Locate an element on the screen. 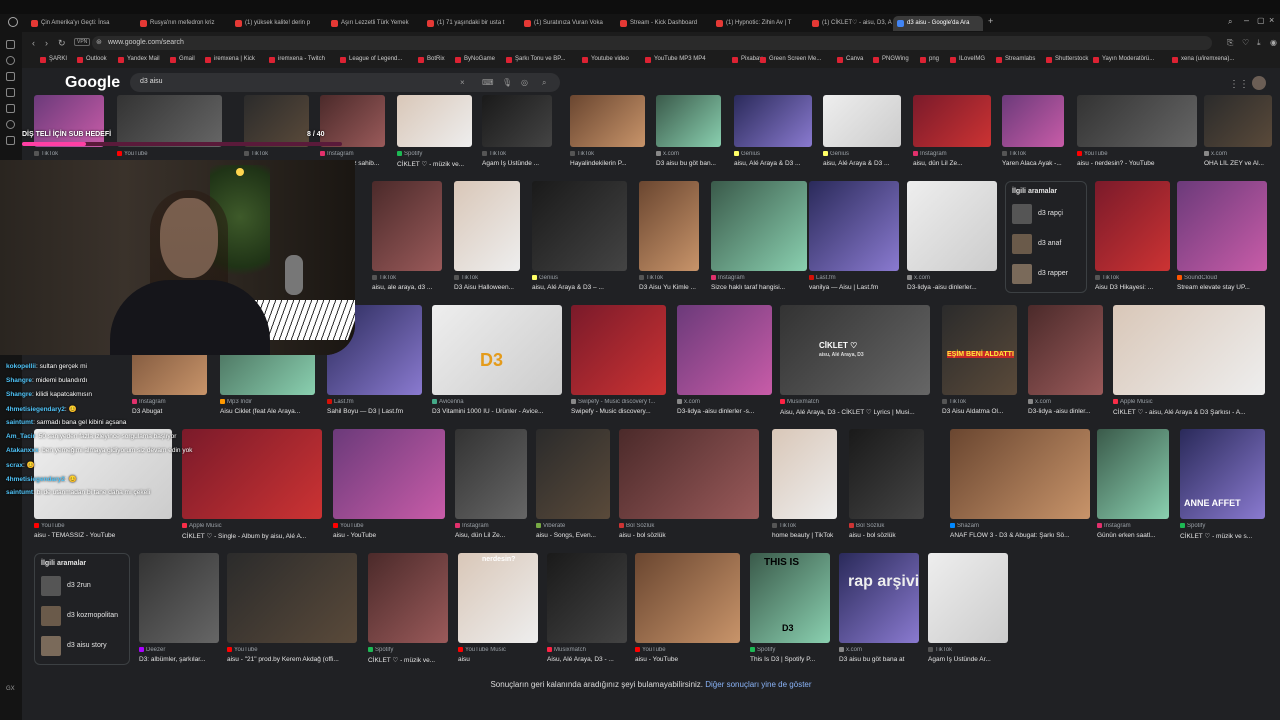 This screenshot has width=1280, height=720. tab-5: (1) 71 yaşındaki bir usta t is located at coordinates (469, 23).